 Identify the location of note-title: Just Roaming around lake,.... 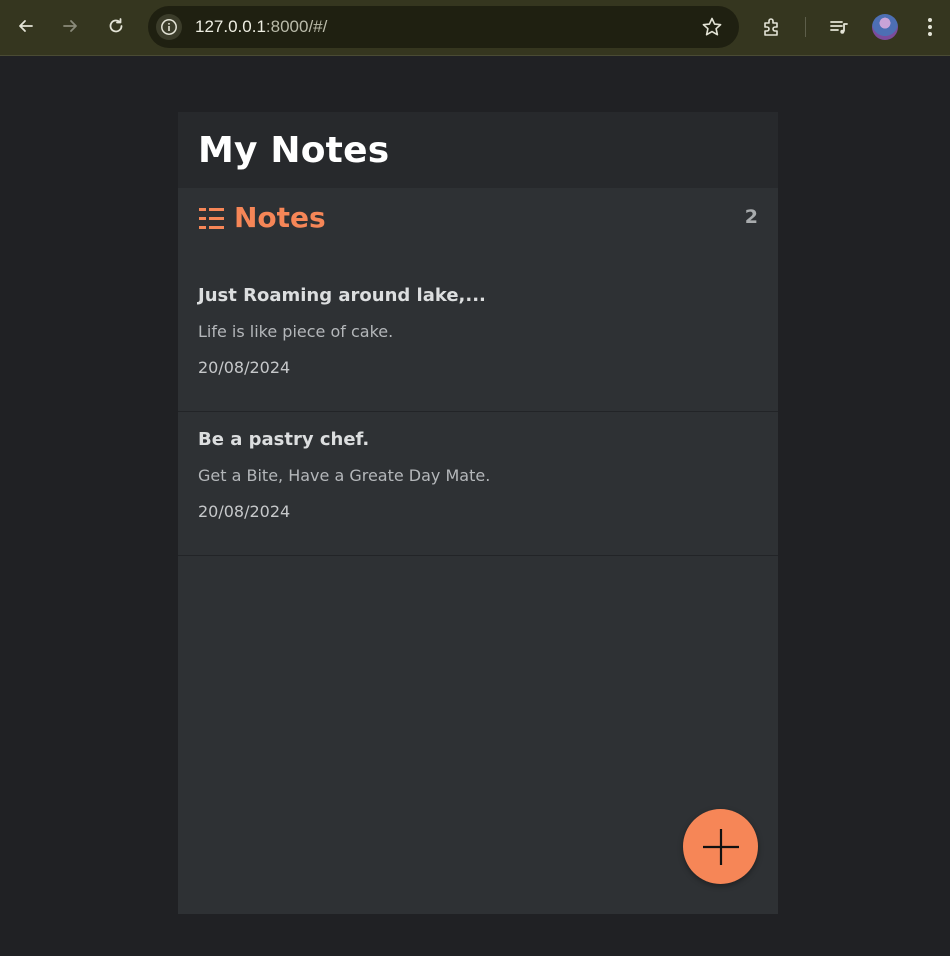
(342, 295).